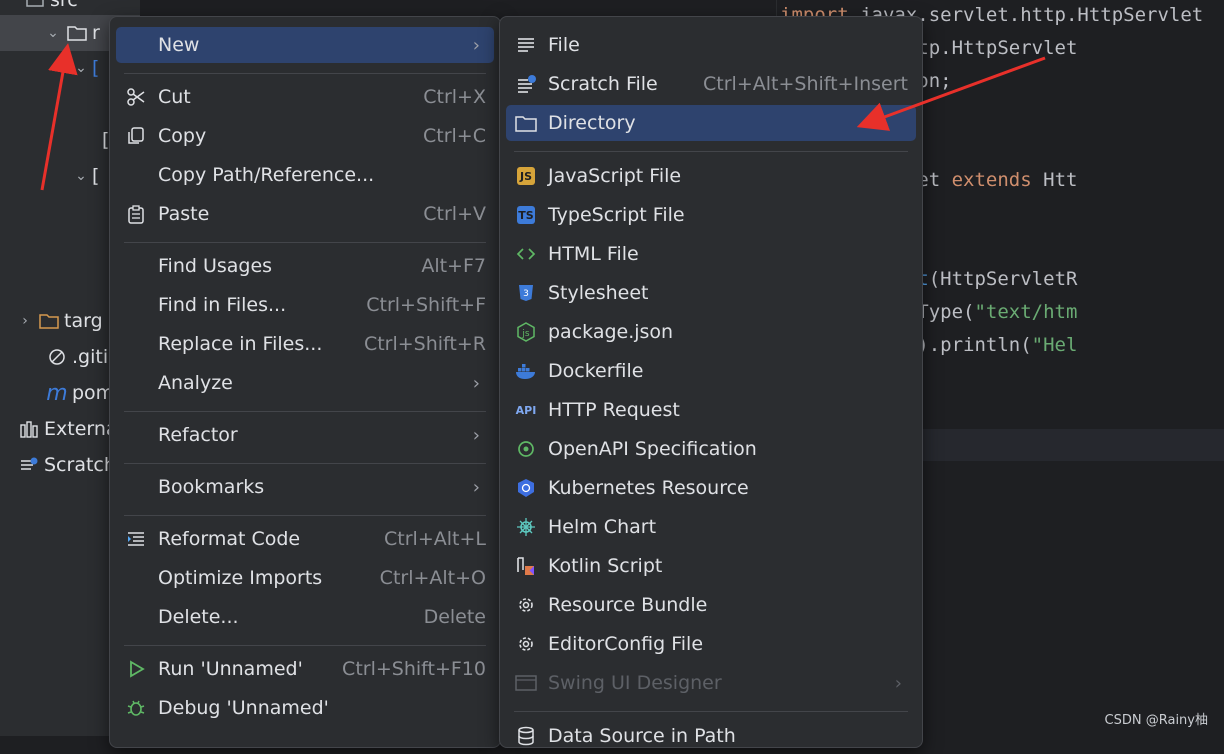  I want to click on debug-icon, so click(136, 708).